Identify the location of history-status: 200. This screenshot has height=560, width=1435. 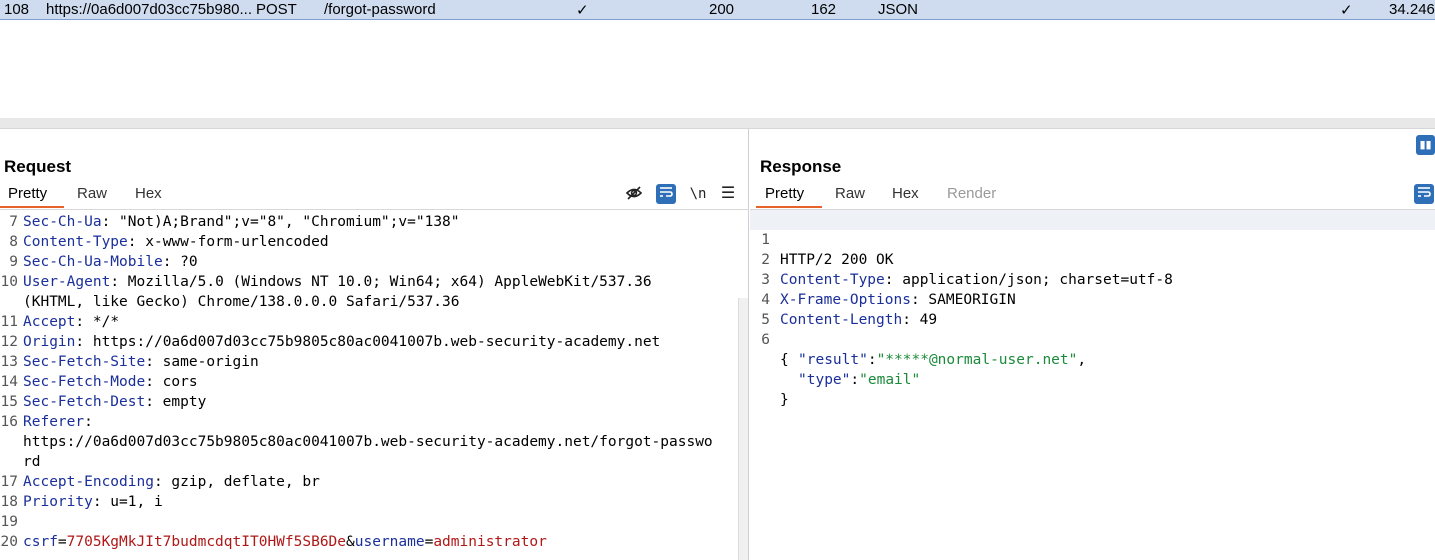
(722, 9).